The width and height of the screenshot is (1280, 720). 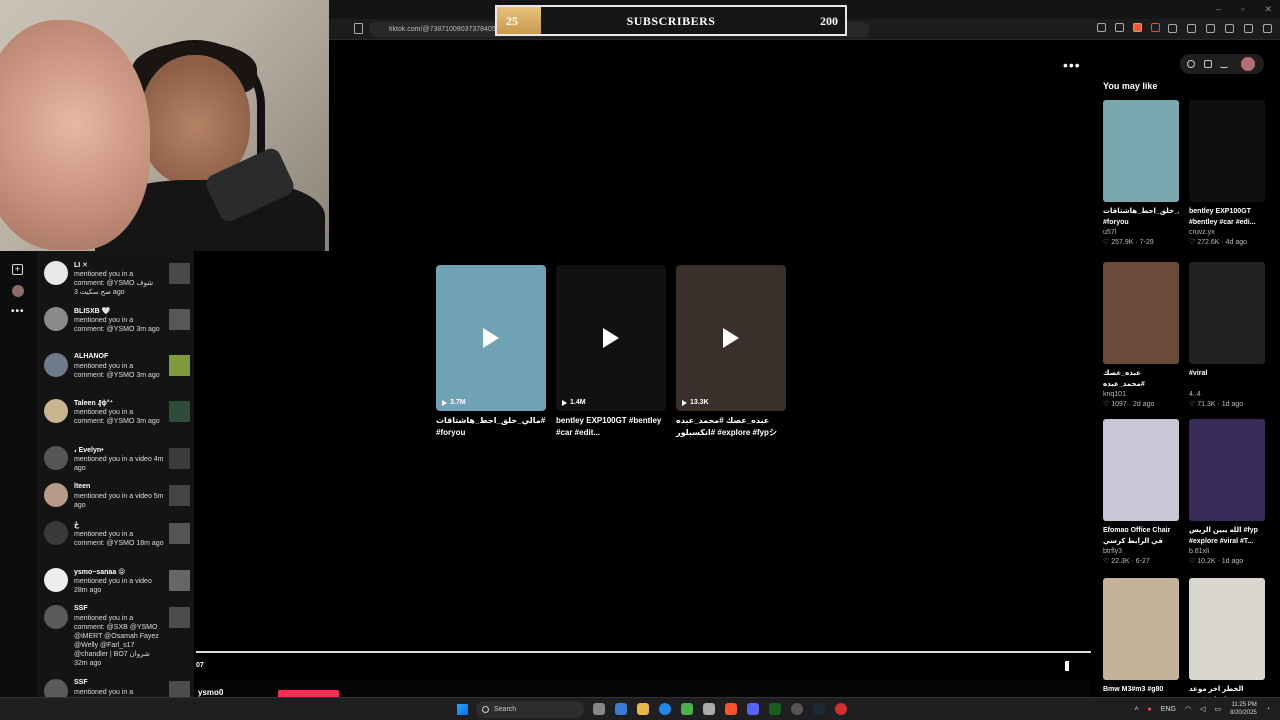 What do you see at coordinates (1136, 709) in the screenshot?
I see `tray-chevron-icon: ˄` at bounding box center [1136, 709].